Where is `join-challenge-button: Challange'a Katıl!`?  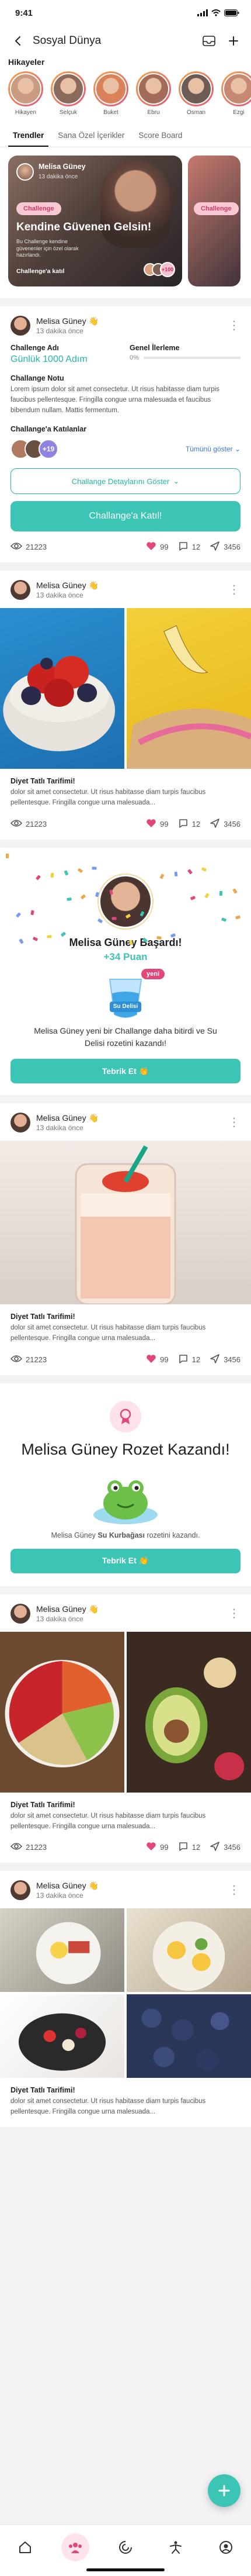 join-challenge-button: Challange'a Katıl! is located at coordinates (125, 516).